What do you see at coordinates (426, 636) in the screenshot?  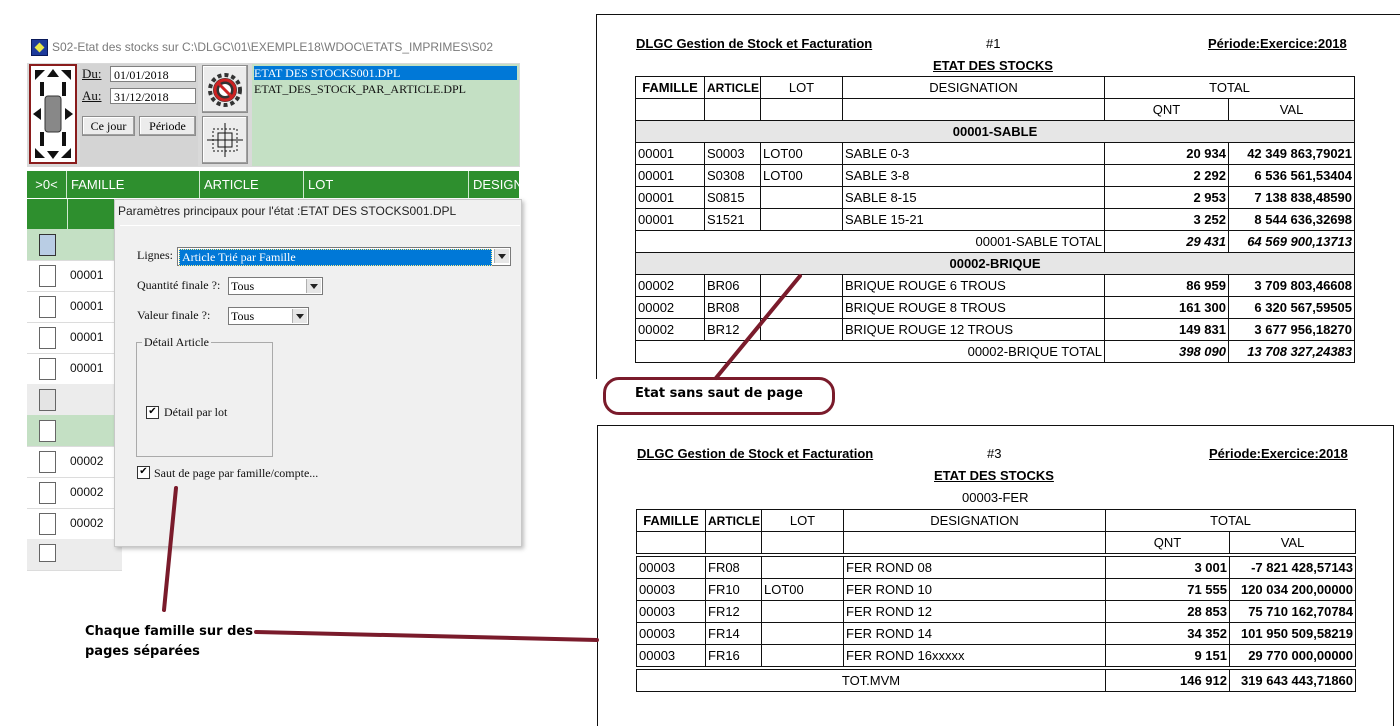 I see `note-link-line` at bounding box center [426, 636].